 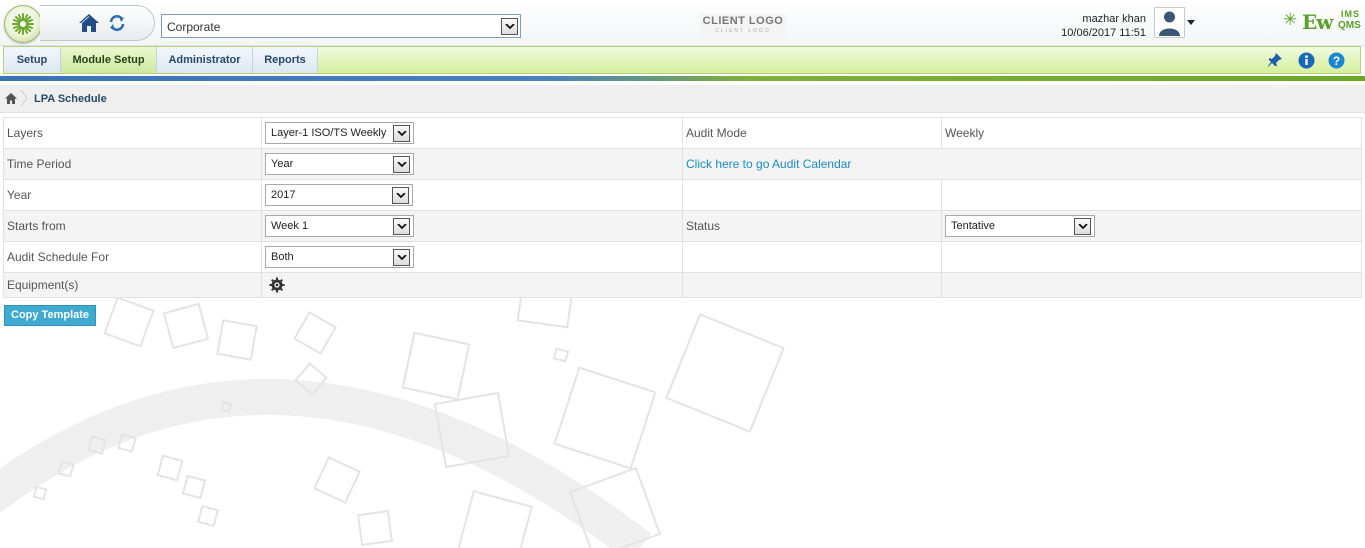 I want to click on table-row: Equipment(s), so click(x=682, y=285).